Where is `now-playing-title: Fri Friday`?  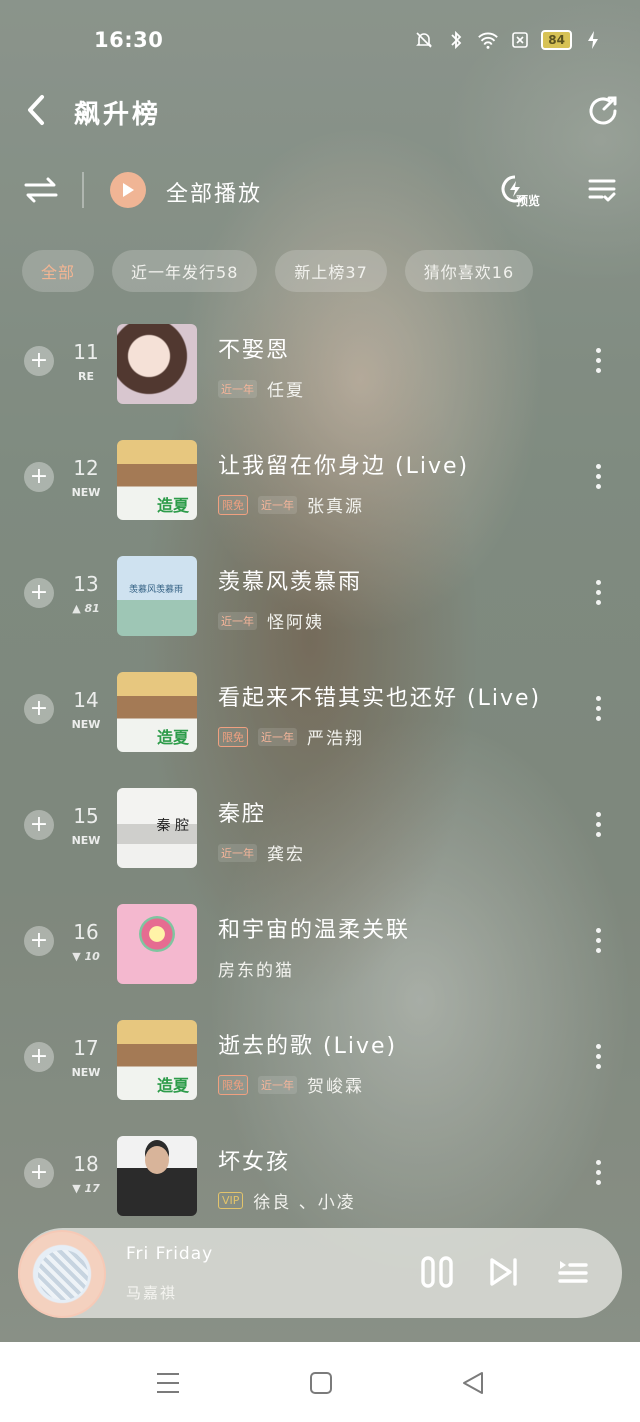 now-playing-title: Fri Friday is located at coordinates (170, 1254).